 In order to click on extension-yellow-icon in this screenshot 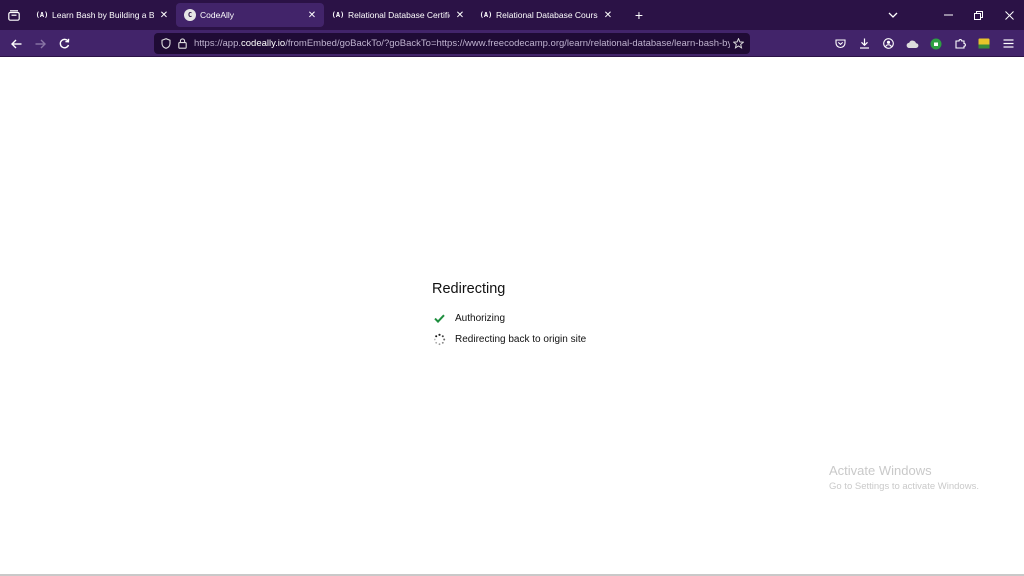, I will do `click(984, 43)`.